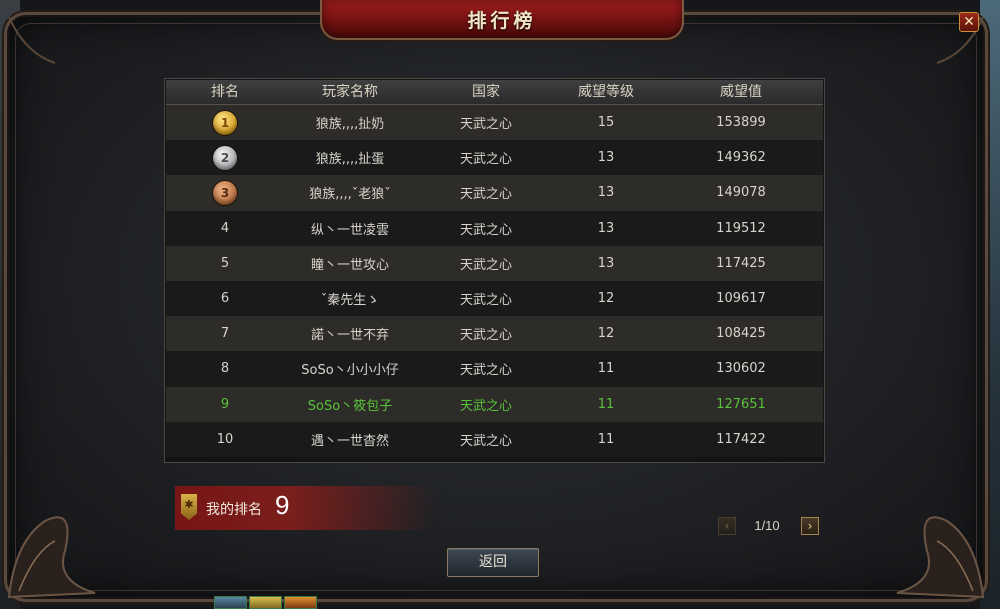 Image resolution: width=1000 pixels, height=609 pixels. What do you see at coordinates (350, 125) in the screenshot?
I see `player-name-cell: 狼族,,,,扯奶` at bounding box center [350, 125].